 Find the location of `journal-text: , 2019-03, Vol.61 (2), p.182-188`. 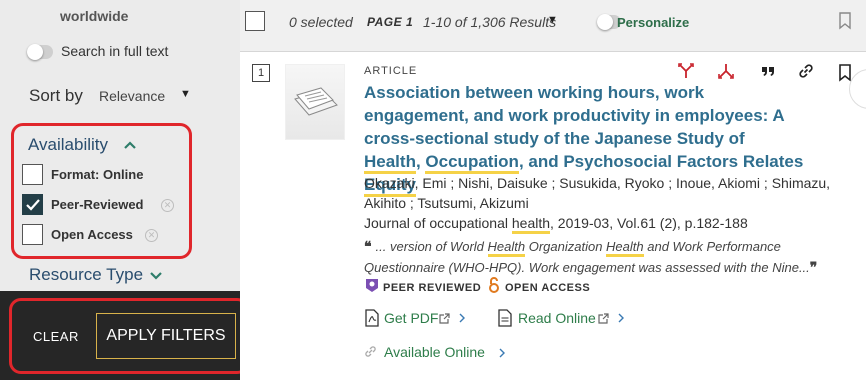

journal-text: , 2019-03, Vol.61 (2), p.182-188 is located at coordinates (649, 223).